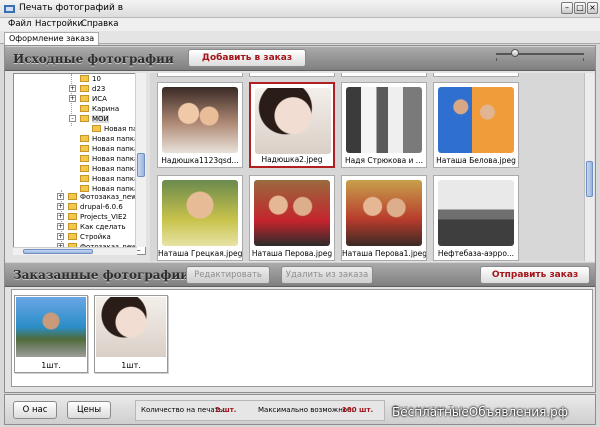 This screenshot has height=427, width=600. Describe the element at coordinates (183, 410) in the screenshot. I see `print-count-label: Количество на печать:` at that location.